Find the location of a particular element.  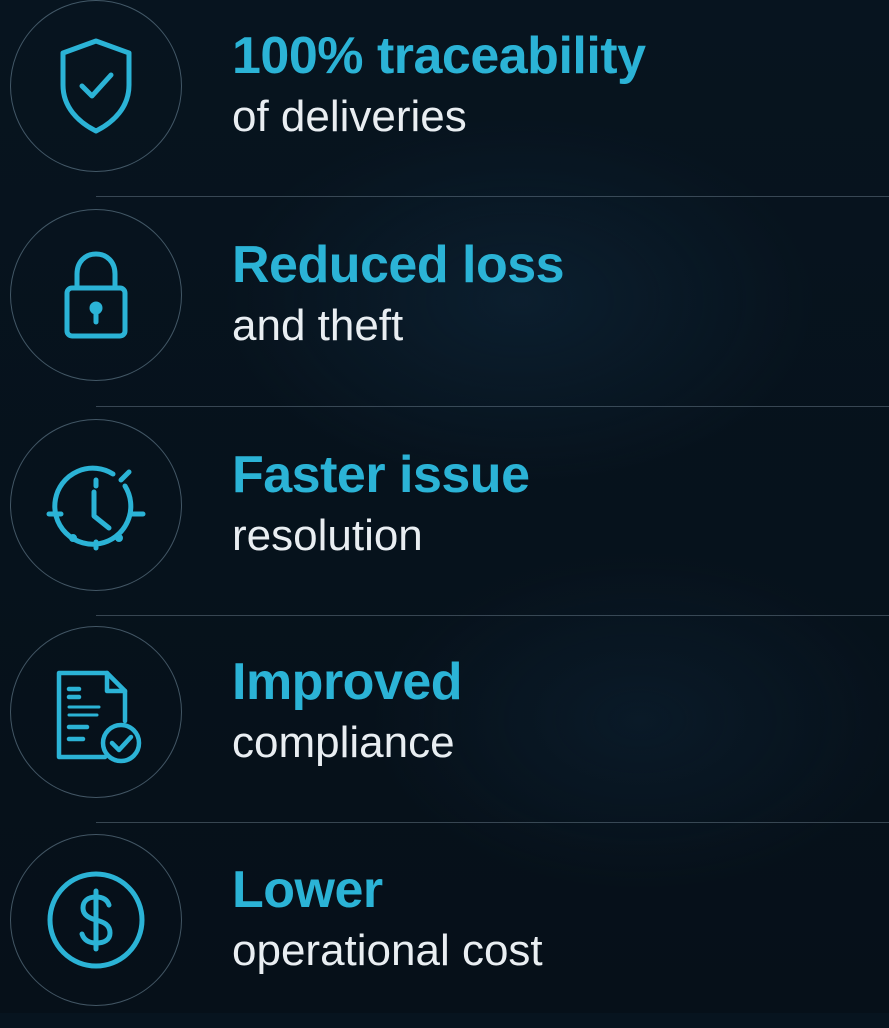

document-check-icon is located at coordinates (99, 717).